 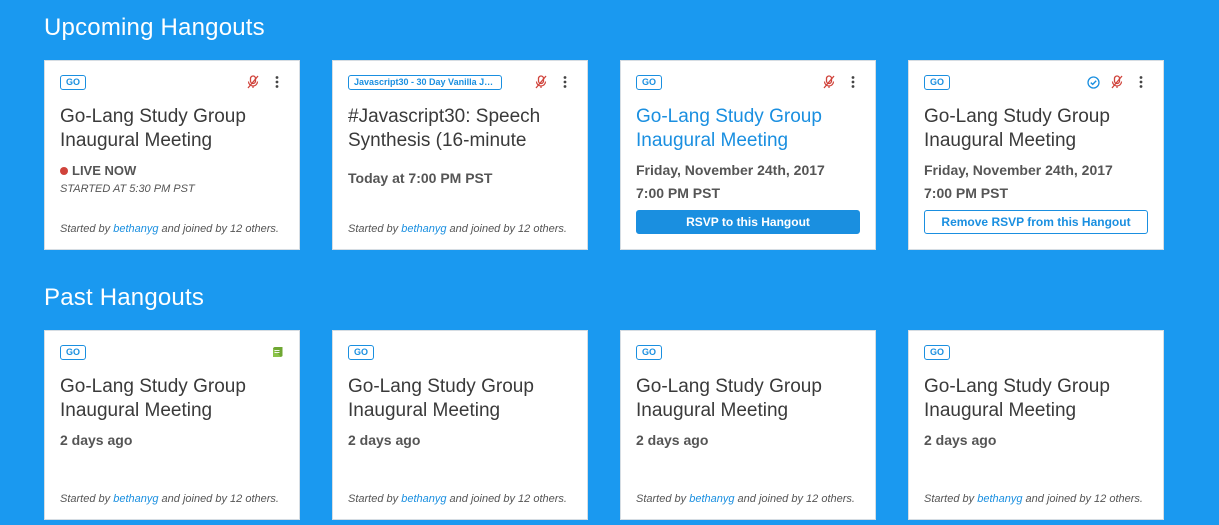 What do you see at coordinates (420, 178) in the screenshot?
I see `hangout-time: Today at 7:00 PM PST` at bounding box center [420, 178].